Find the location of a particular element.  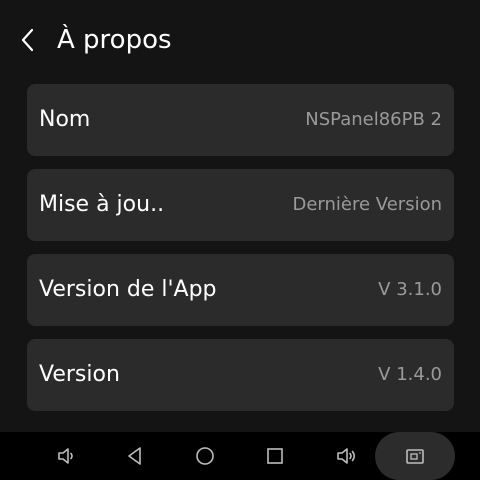

recent-apps-square-icon is located at coordinates (275, 456).